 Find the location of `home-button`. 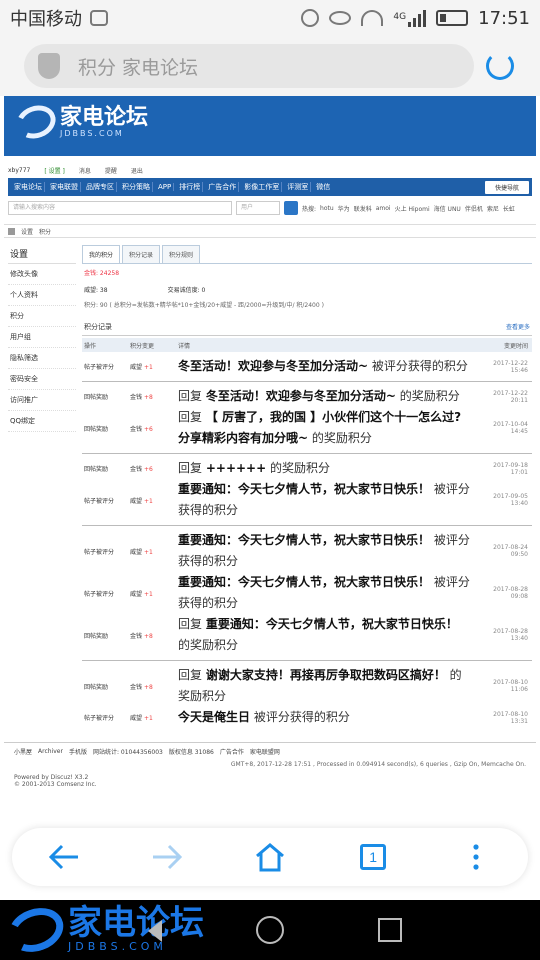

home-button is located at coordinates (270, 857).